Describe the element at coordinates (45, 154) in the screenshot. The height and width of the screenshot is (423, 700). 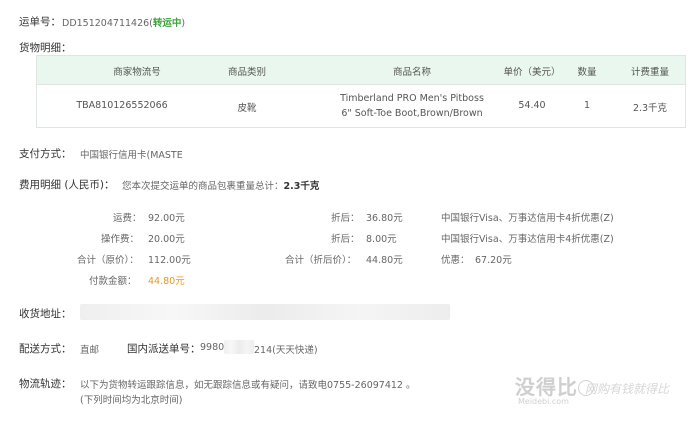
I see `payment-label: 支付方式：` at that location.